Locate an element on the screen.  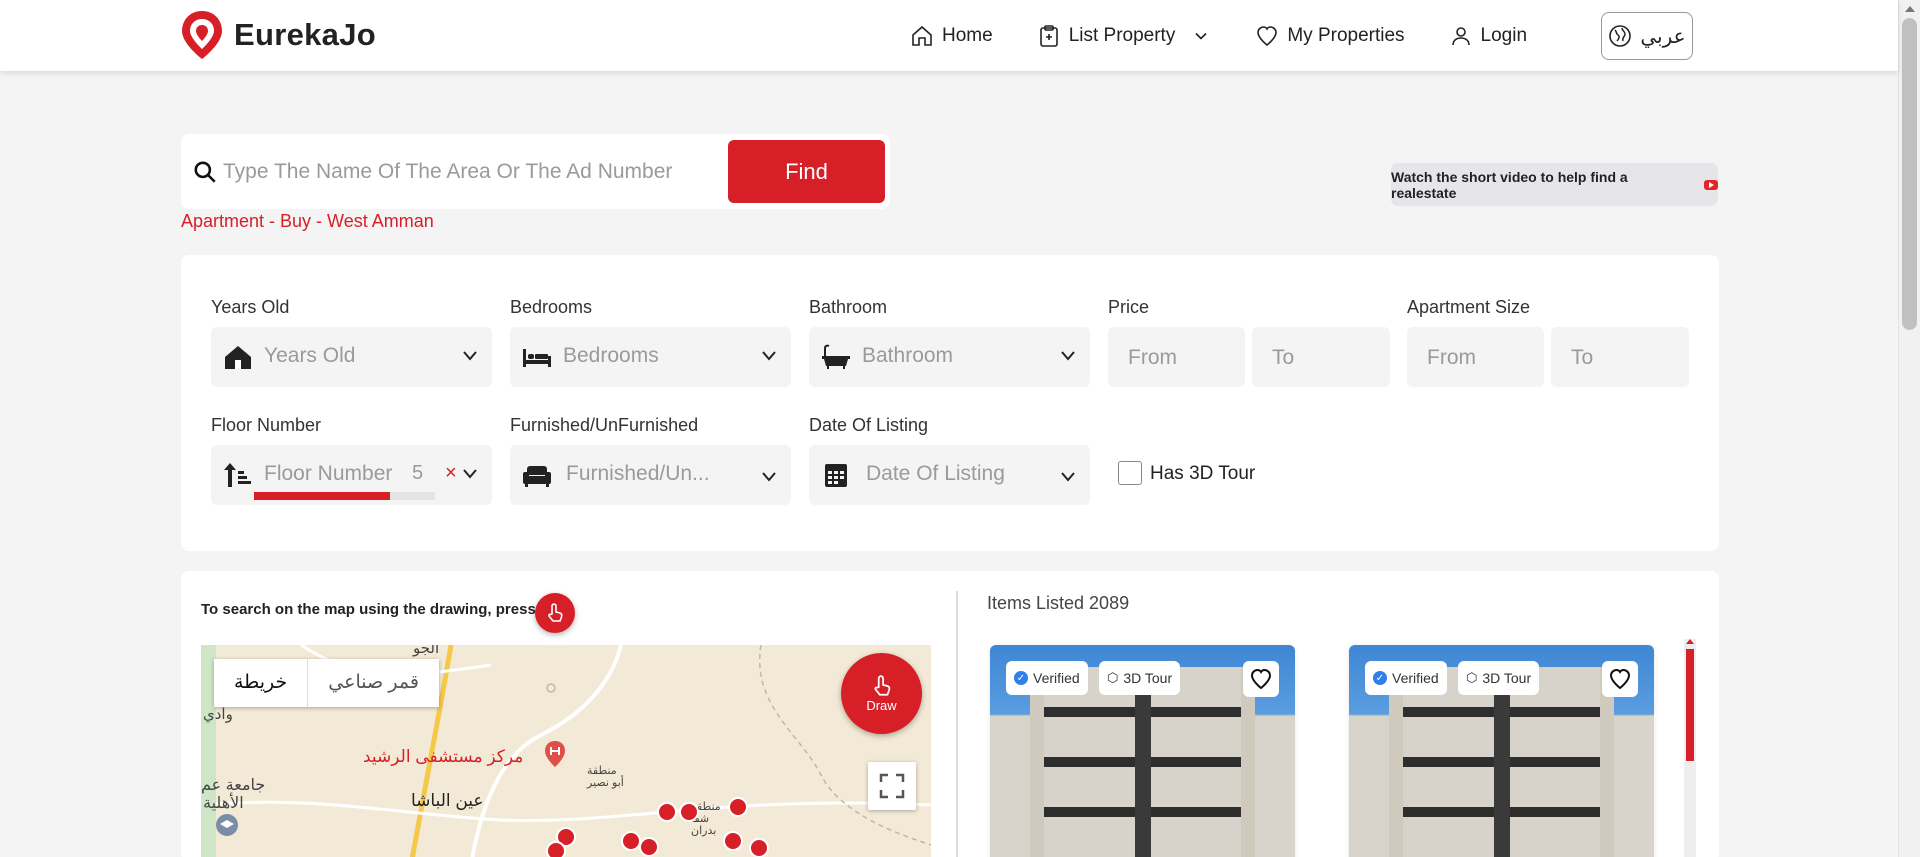
size-to-input: To is located at coordinates (1620, 357).